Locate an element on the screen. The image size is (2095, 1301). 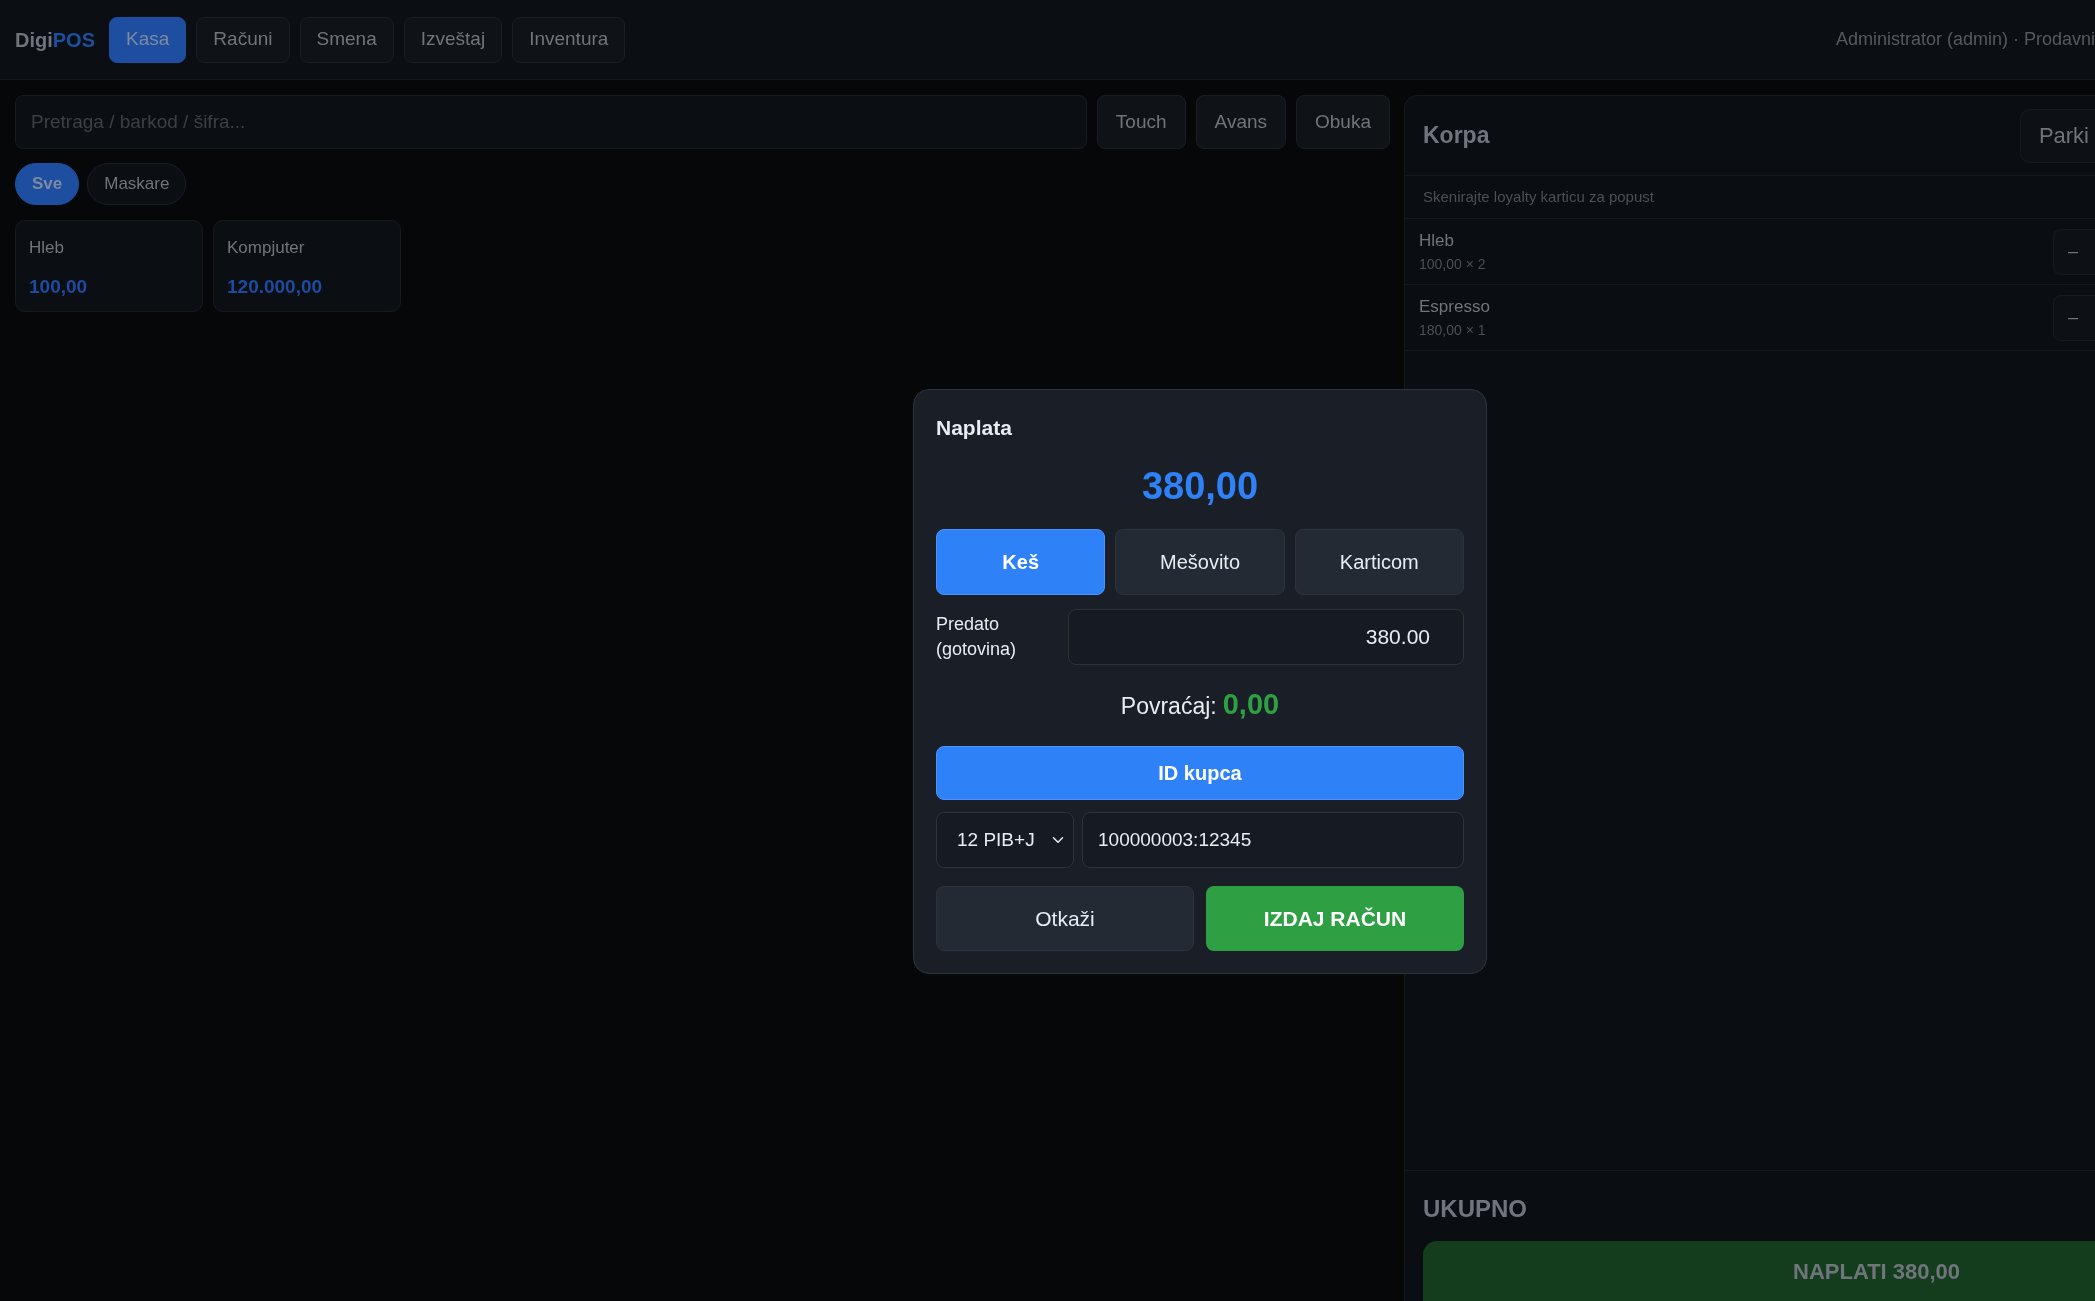
nav-tab: Inventura is located at coordinates (569, 39).